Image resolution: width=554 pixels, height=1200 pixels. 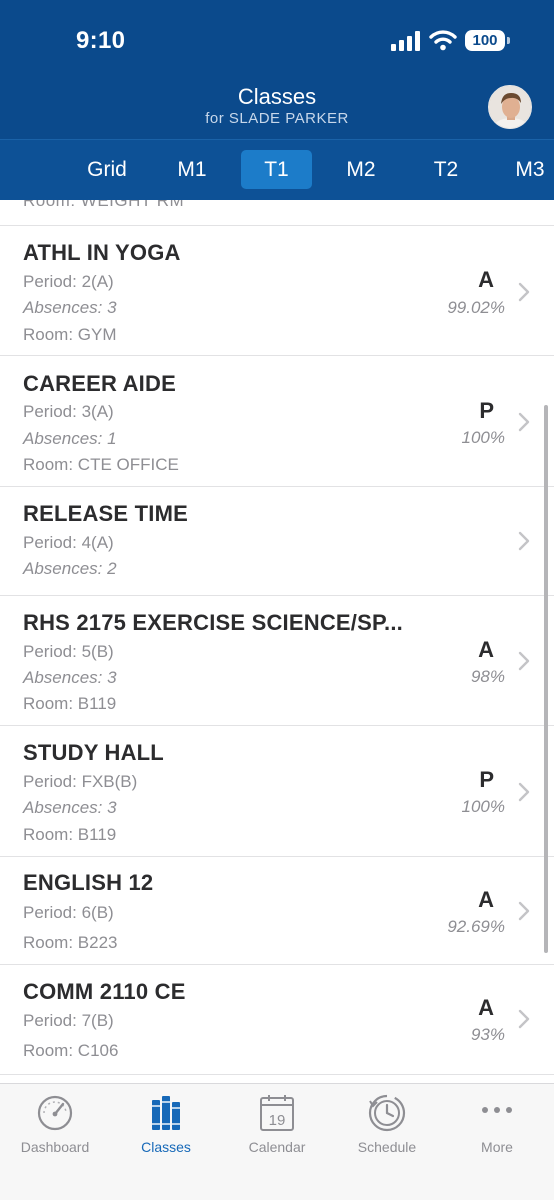 I want to click on class-percent: 99.02%, so click(x=476, y=307).